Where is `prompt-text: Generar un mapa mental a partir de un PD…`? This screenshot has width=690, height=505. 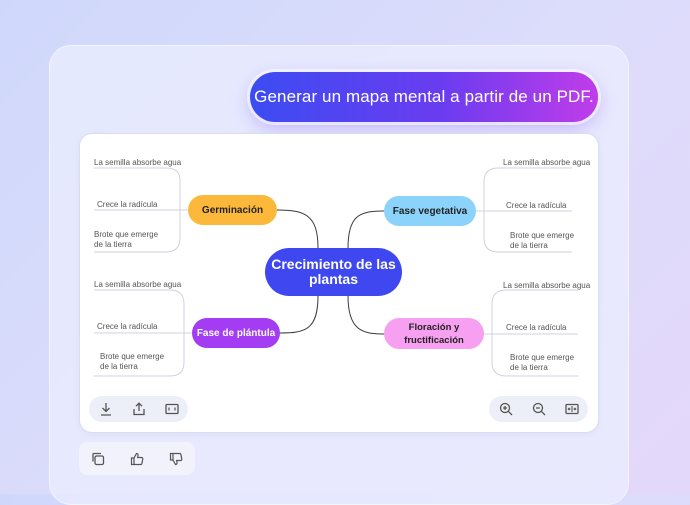
prompt-text: Generar un mapa mental a partir de un PD… is located at coordinates (424, 96).